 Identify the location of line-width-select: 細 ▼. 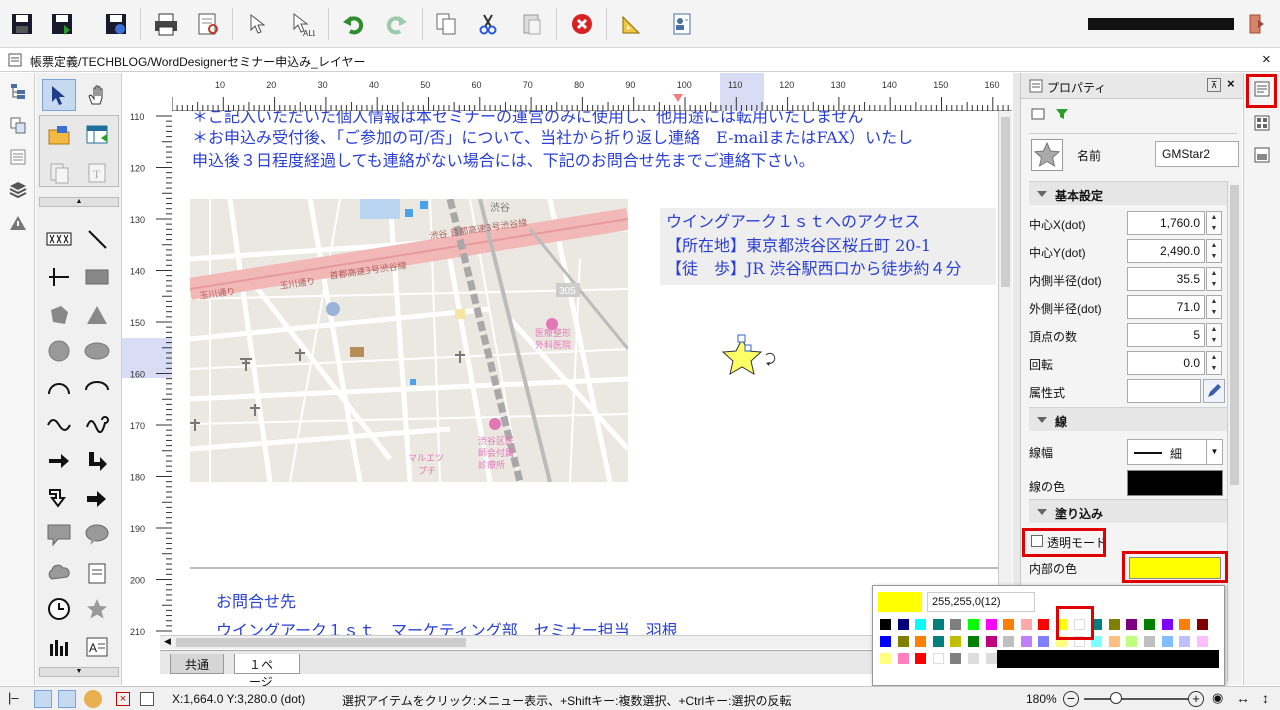
(1175, 452).